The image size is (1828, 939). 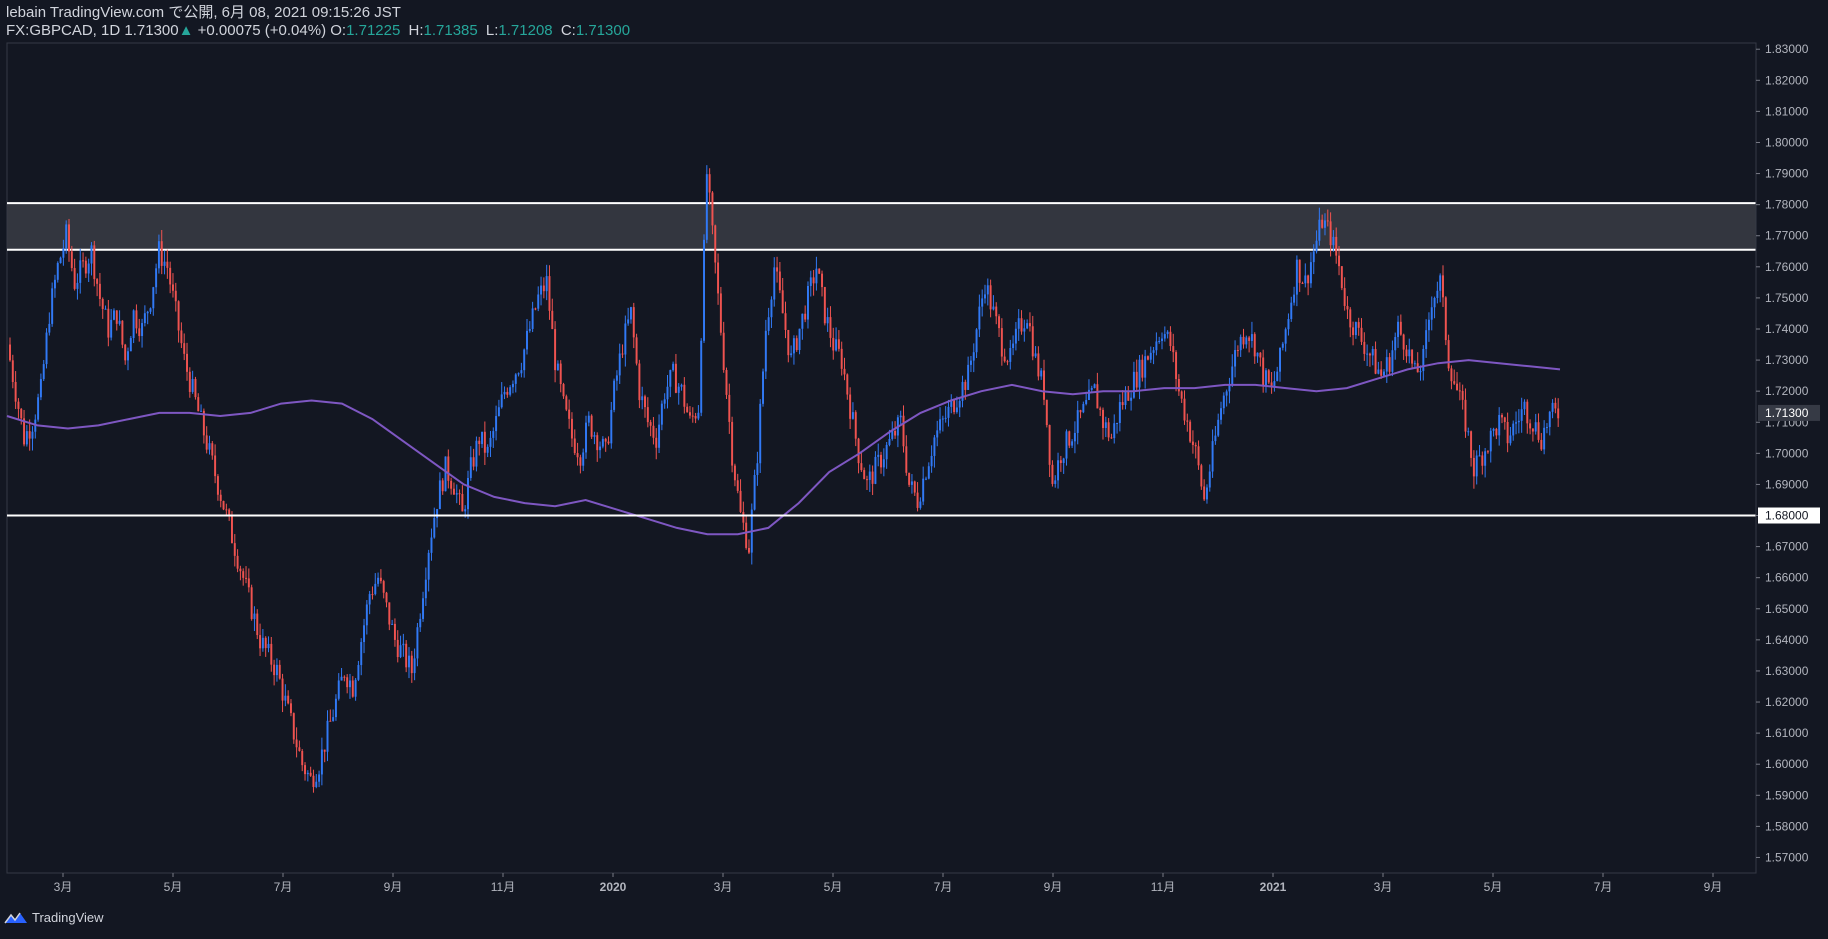 I want to click on resistance-zone, so click(x=881, y=226).